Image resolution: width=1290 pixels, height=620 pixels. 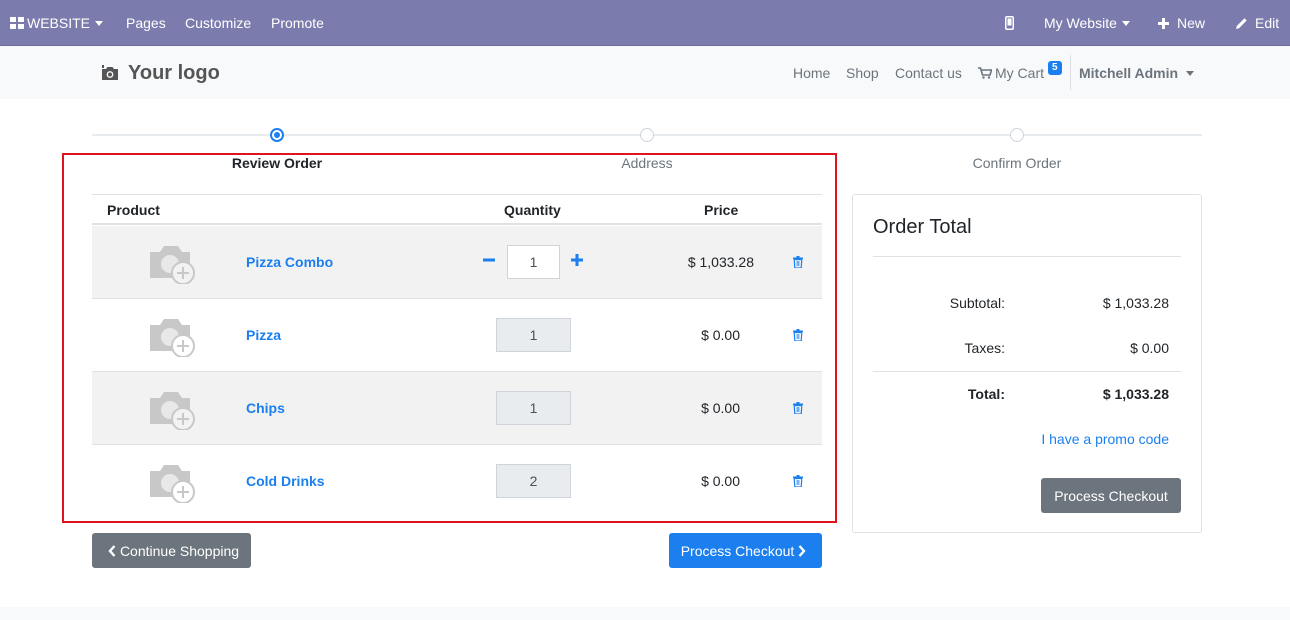 I want to click on my-website-menu: My Website, so click(x=1087, y=23).